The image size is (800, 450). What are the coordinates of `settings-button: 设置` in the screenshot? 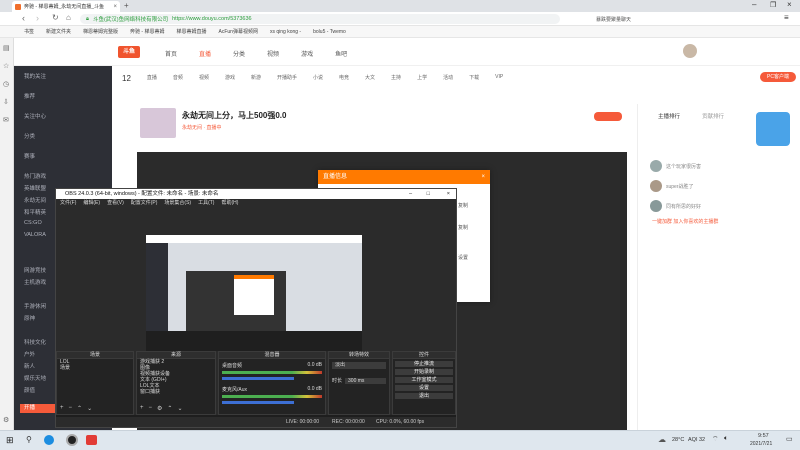 It's located at (424, 388).